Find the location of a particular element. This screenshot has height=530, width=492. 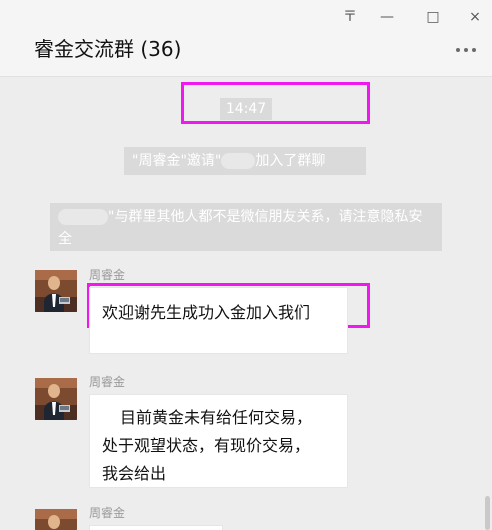

highlight-timestamp is located at coordinates (275, 103).